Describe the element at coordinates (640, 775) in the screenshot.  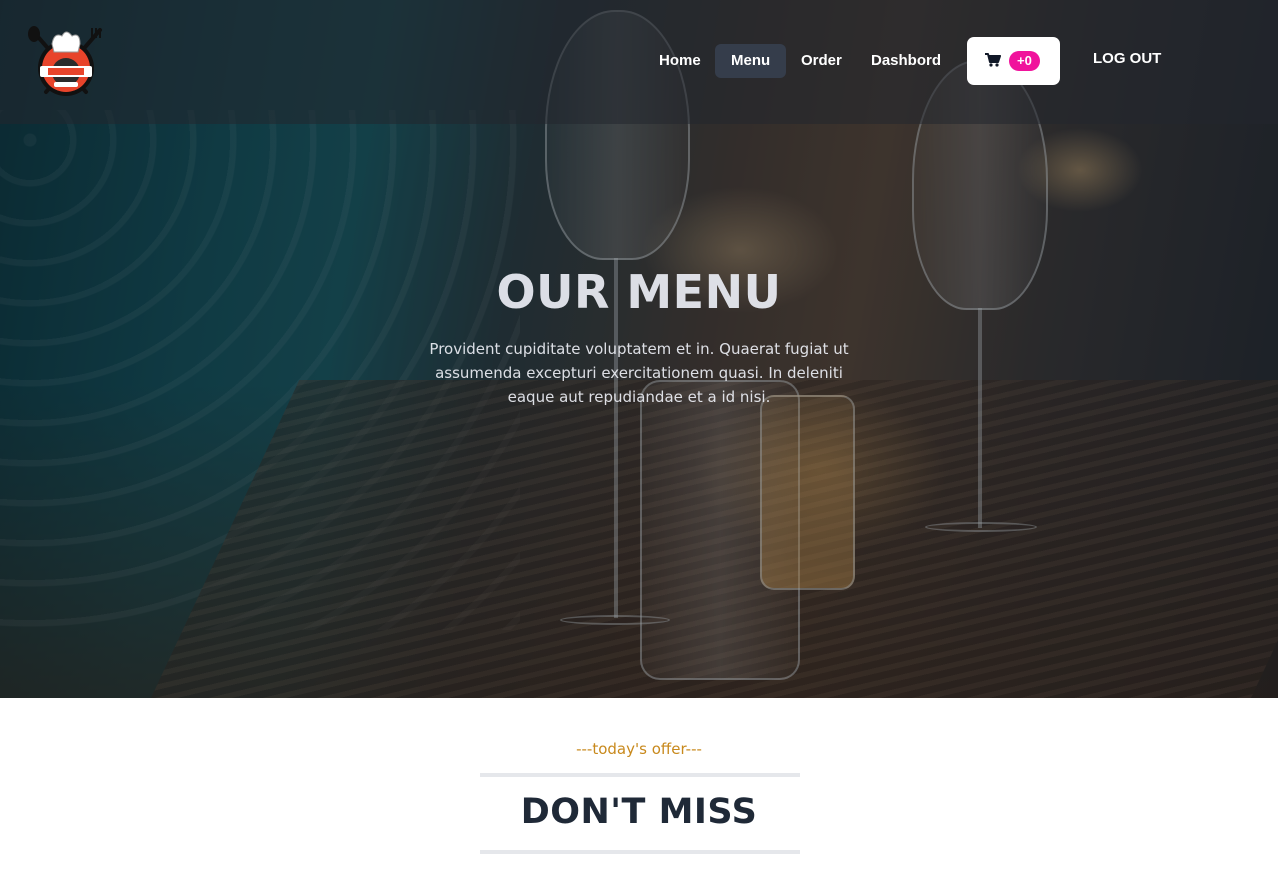
I see `divider-top` at that location.